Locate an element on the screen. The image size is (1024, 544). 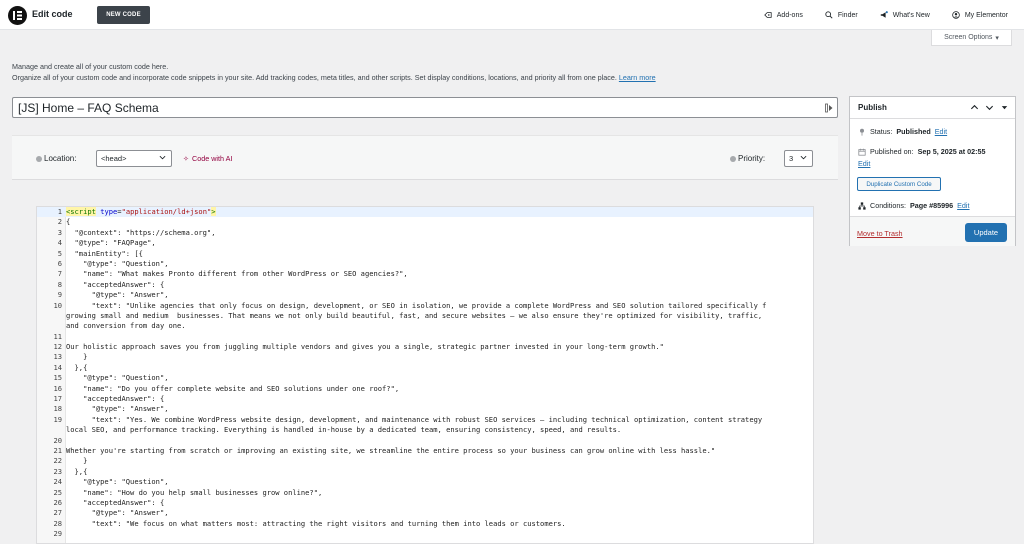
move-to-trash-link: Move to Trash is located at coordinates (880, 233).